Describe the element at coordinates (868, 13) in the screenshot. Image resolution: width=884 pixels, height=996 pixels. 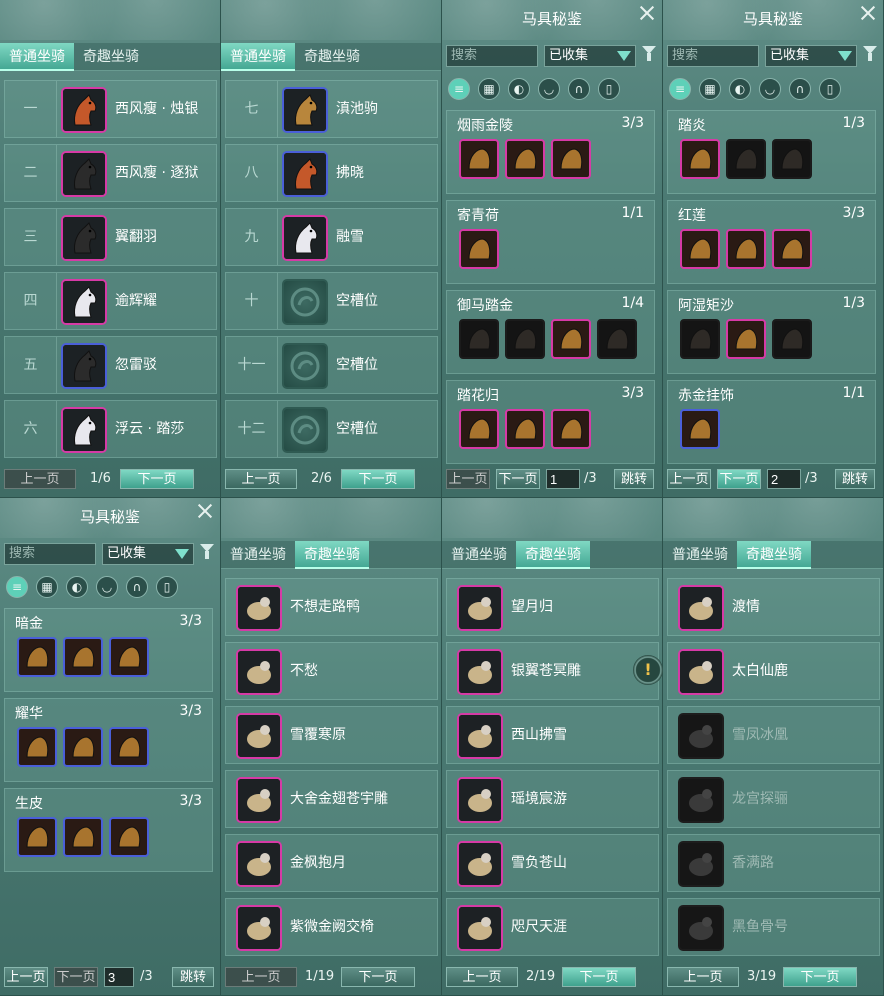
I see `close-icon` at that location.